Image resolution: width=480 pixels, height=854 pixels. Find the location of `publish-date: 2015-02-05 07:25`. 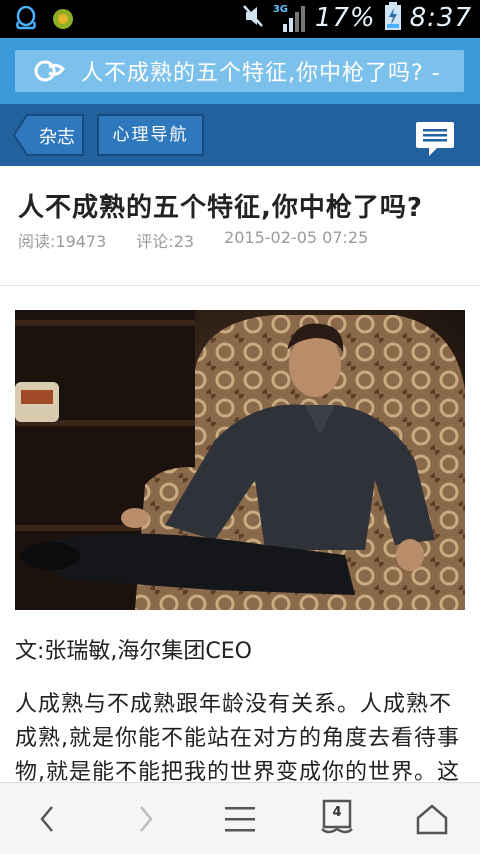

publish-date: 2015-02-05 07:25 is located at coordinates (296, 237).